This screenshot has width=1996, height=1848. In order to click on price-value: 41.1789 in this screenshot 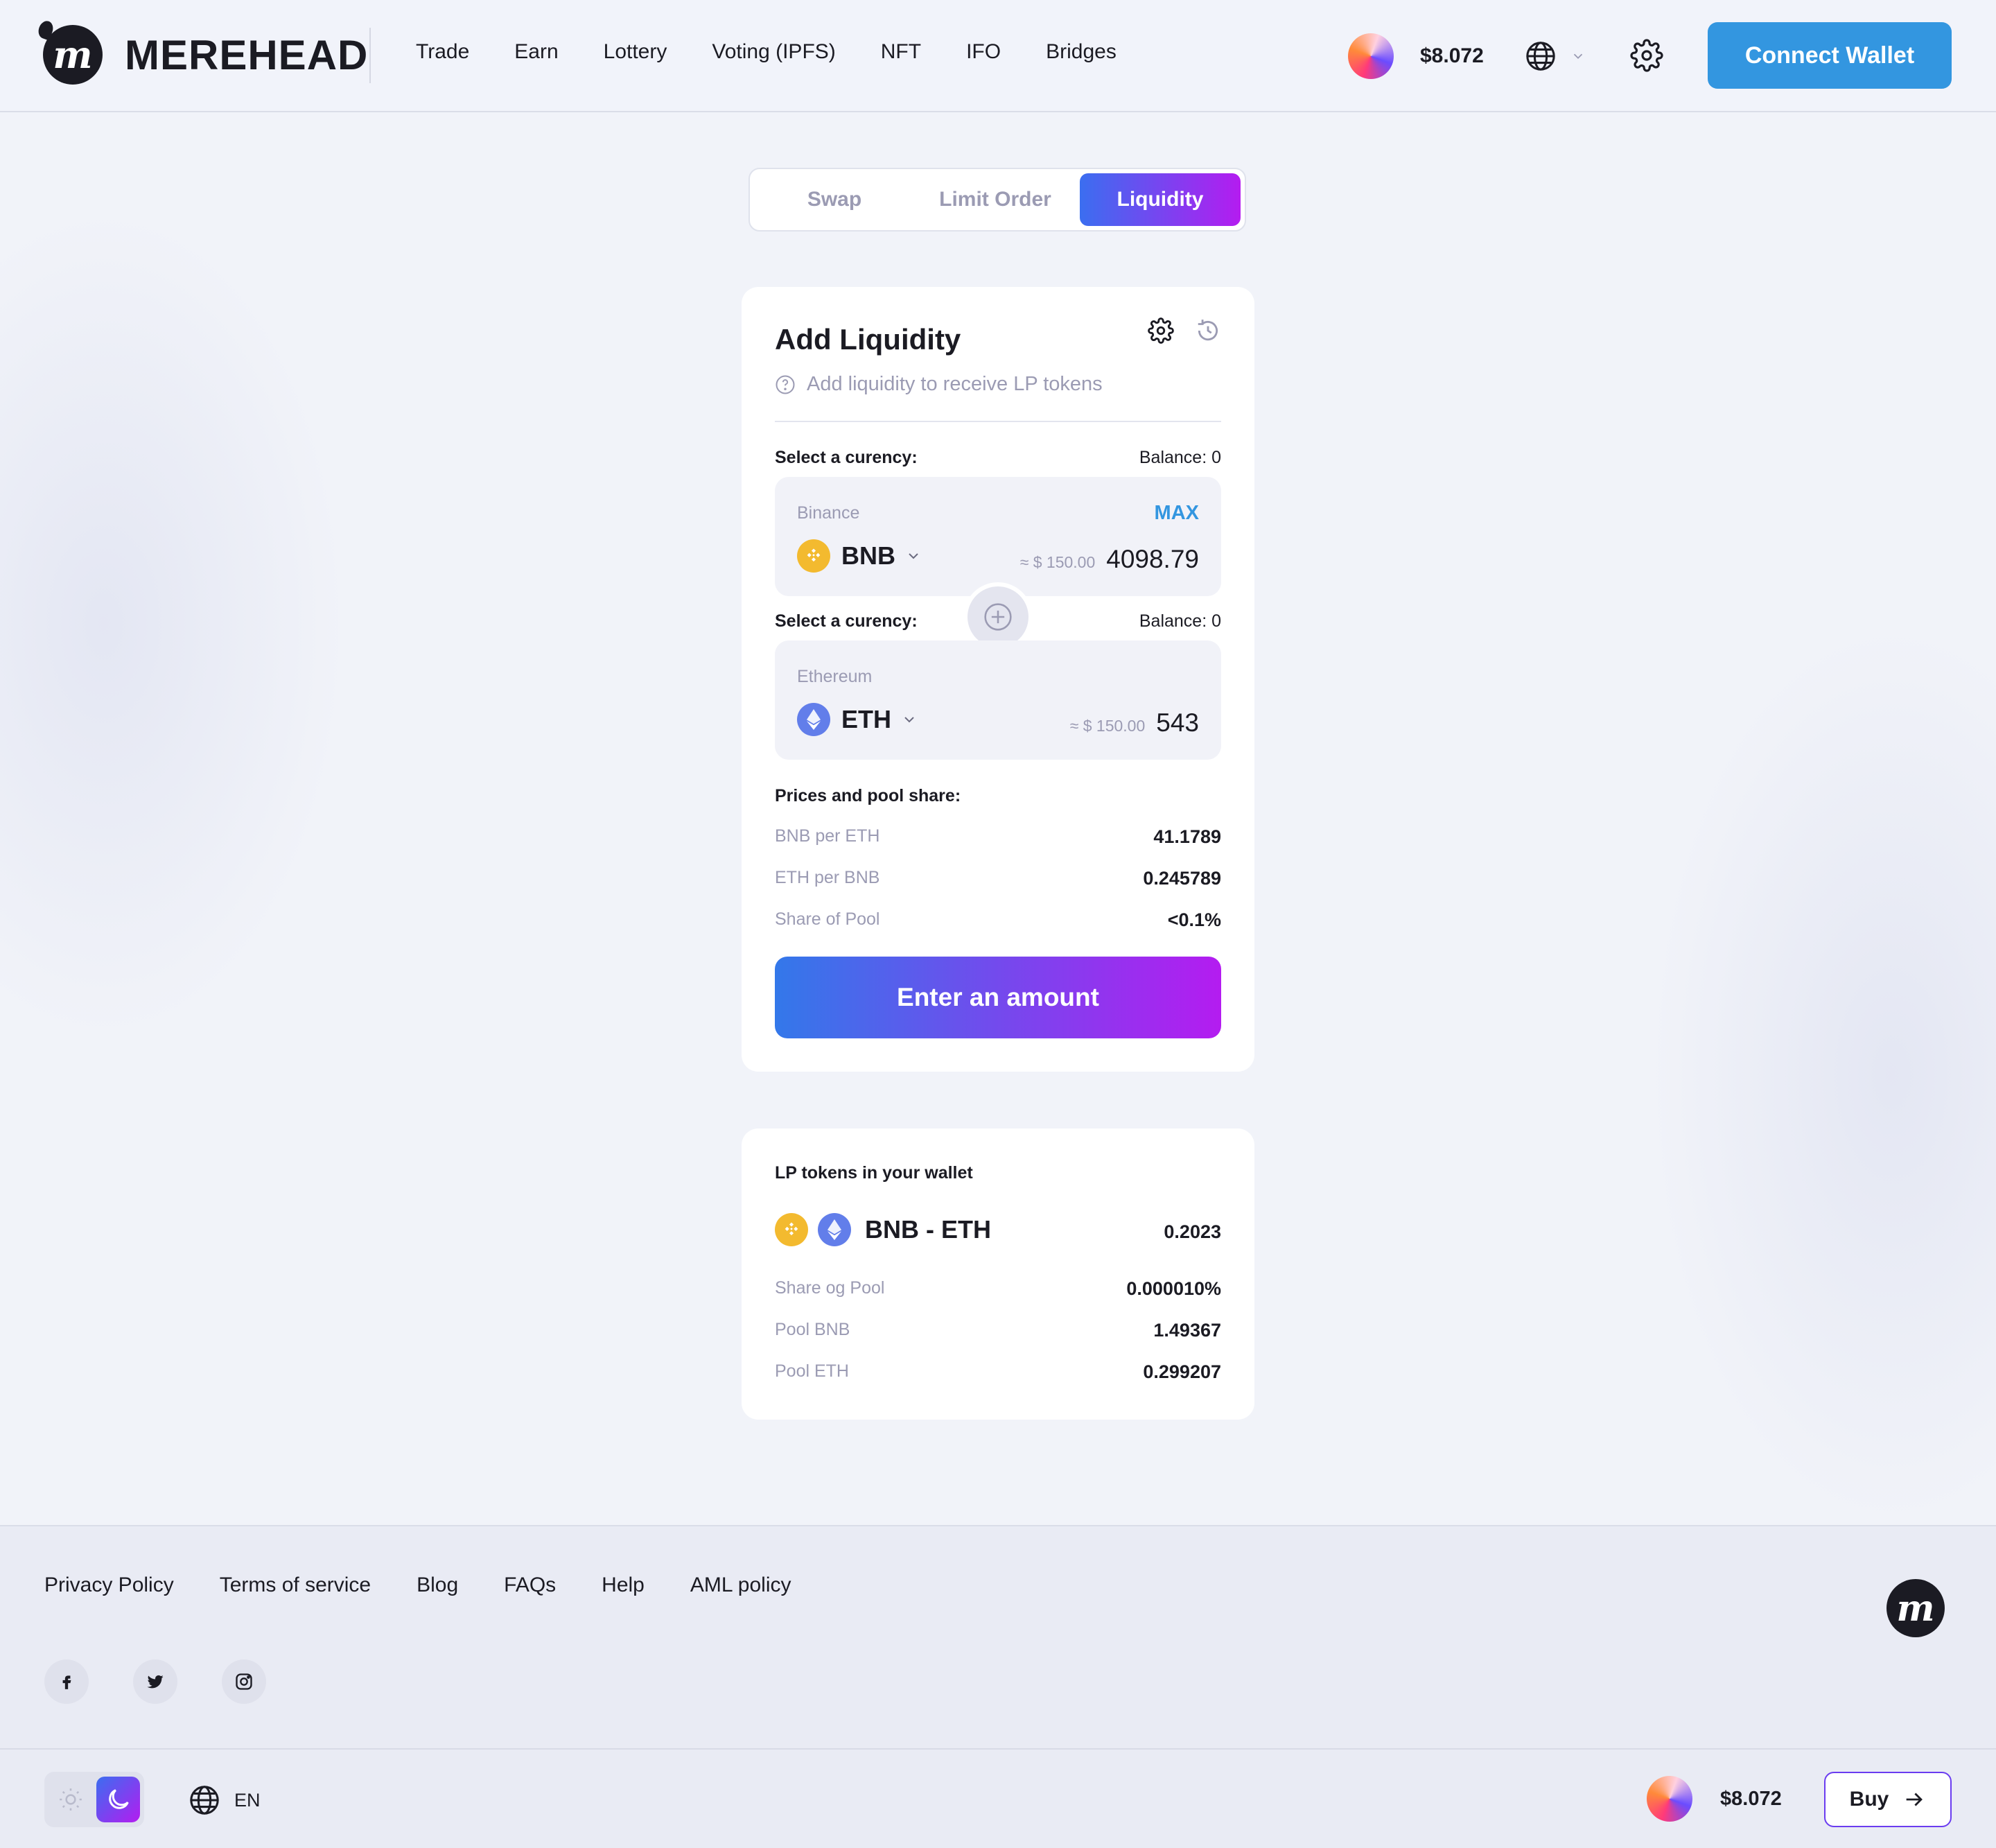, I will do `click(1187, 837)`.